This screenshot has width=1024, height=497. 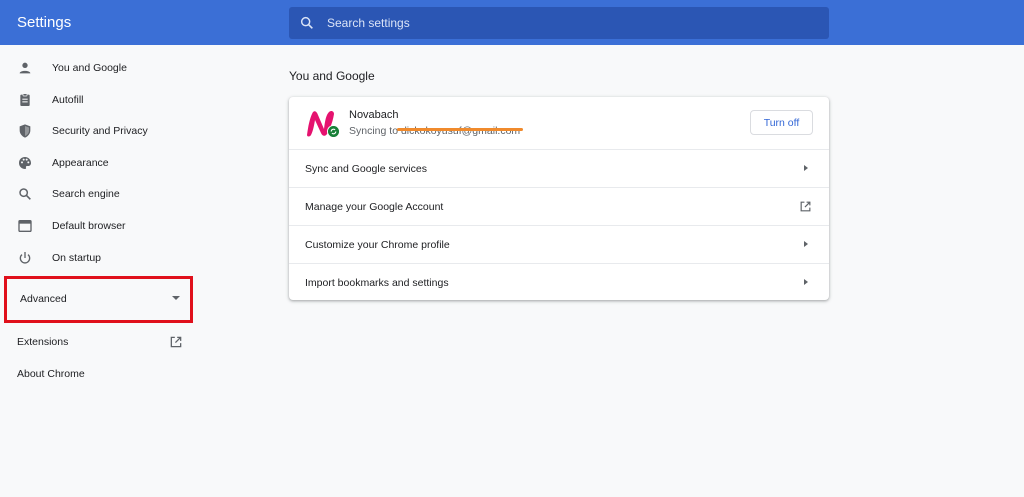 I want to click on sidebar-item-label: Appearance, so click(x=80, y=163).